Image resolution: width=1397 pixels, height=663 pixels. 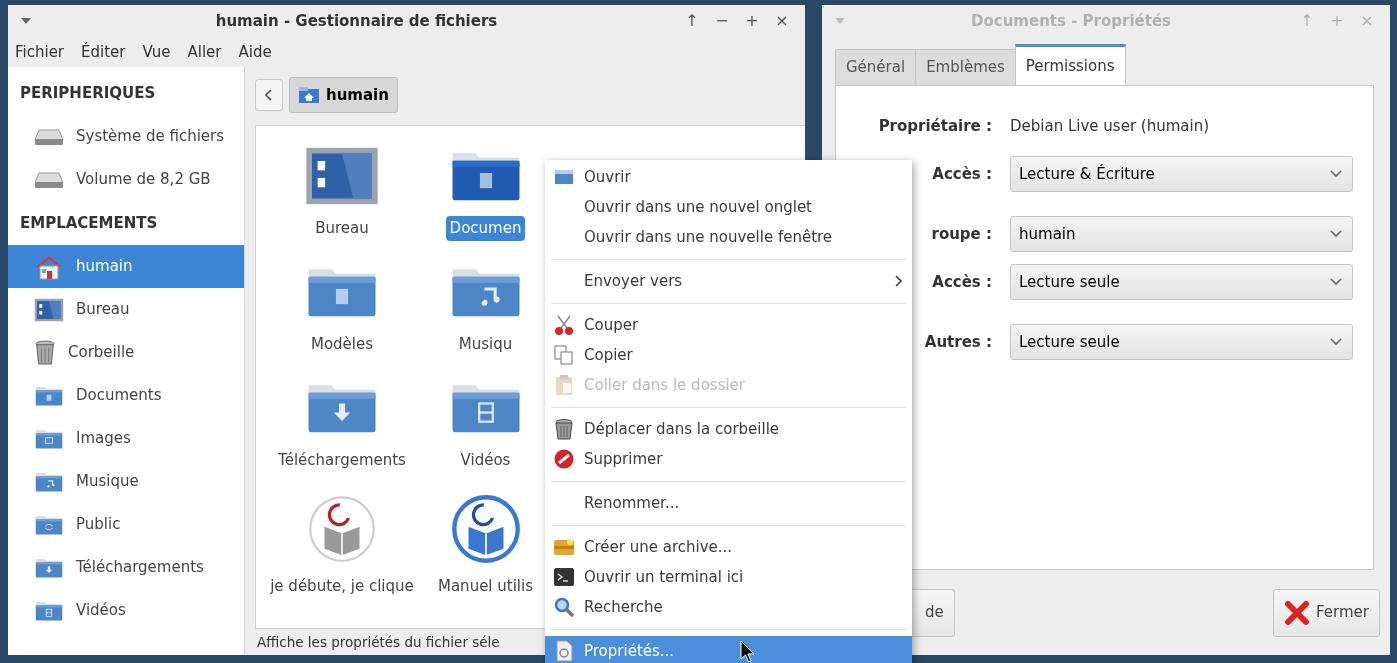 I want to click on sidebar-item: Volume de 8,2 GB, so click(x=126, y=179).